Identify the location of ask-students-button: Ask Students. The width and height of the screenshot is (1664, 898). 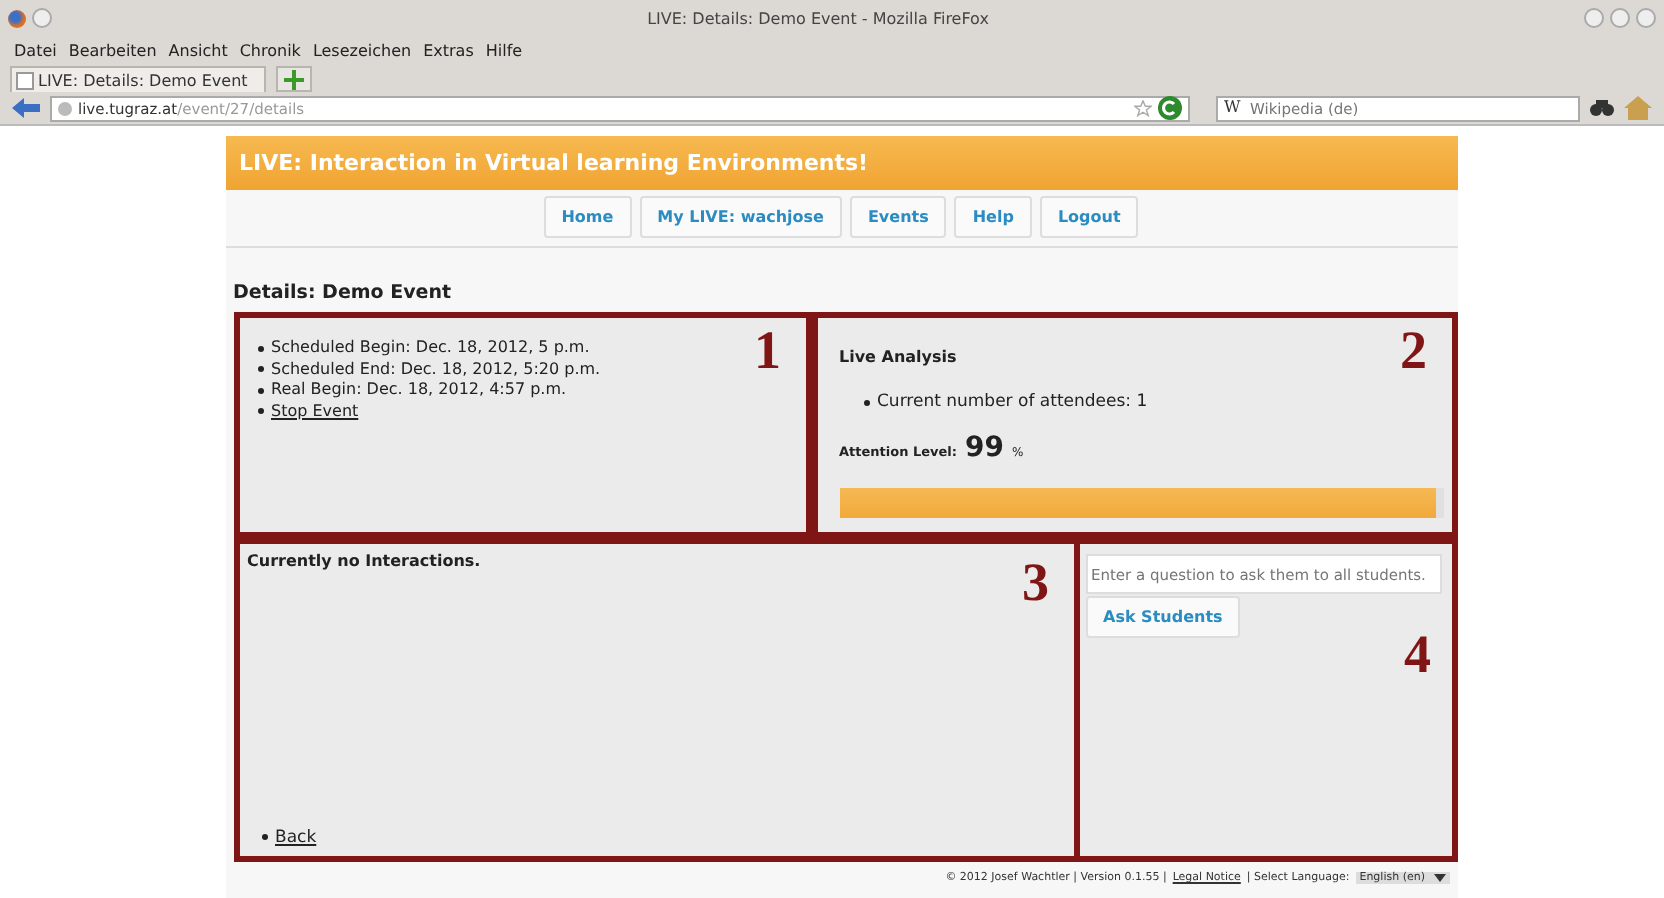
(1163, 617).